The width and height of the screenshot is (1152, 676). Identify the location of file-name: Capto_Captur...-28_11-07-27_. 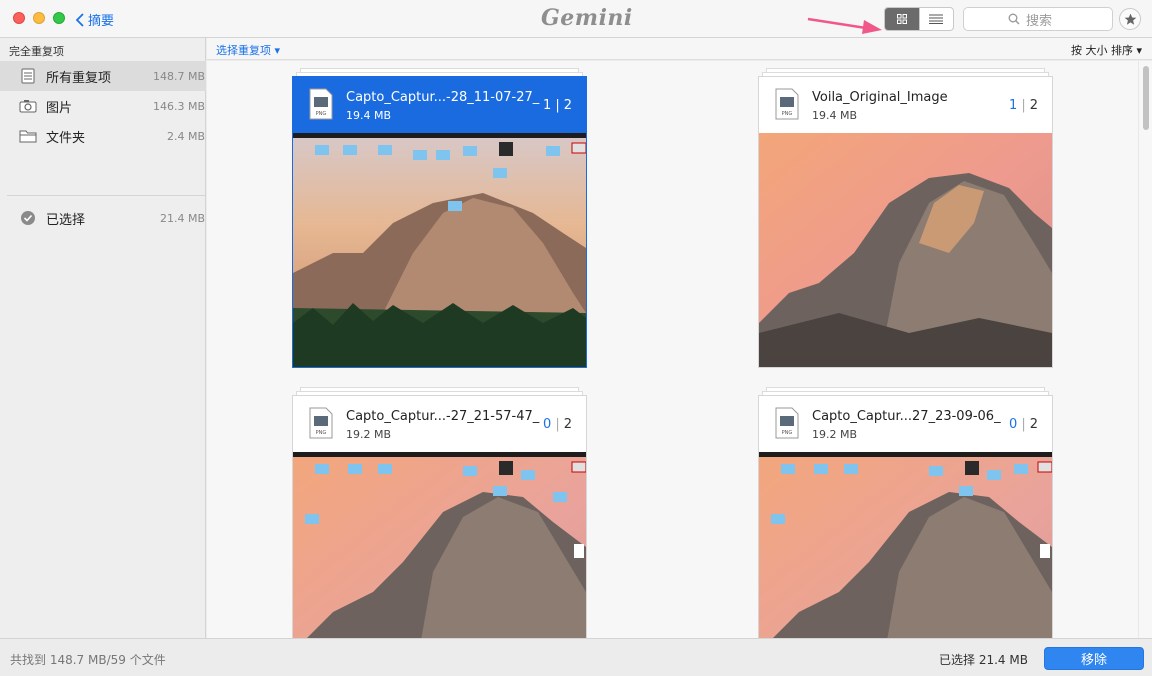
(443, 97).